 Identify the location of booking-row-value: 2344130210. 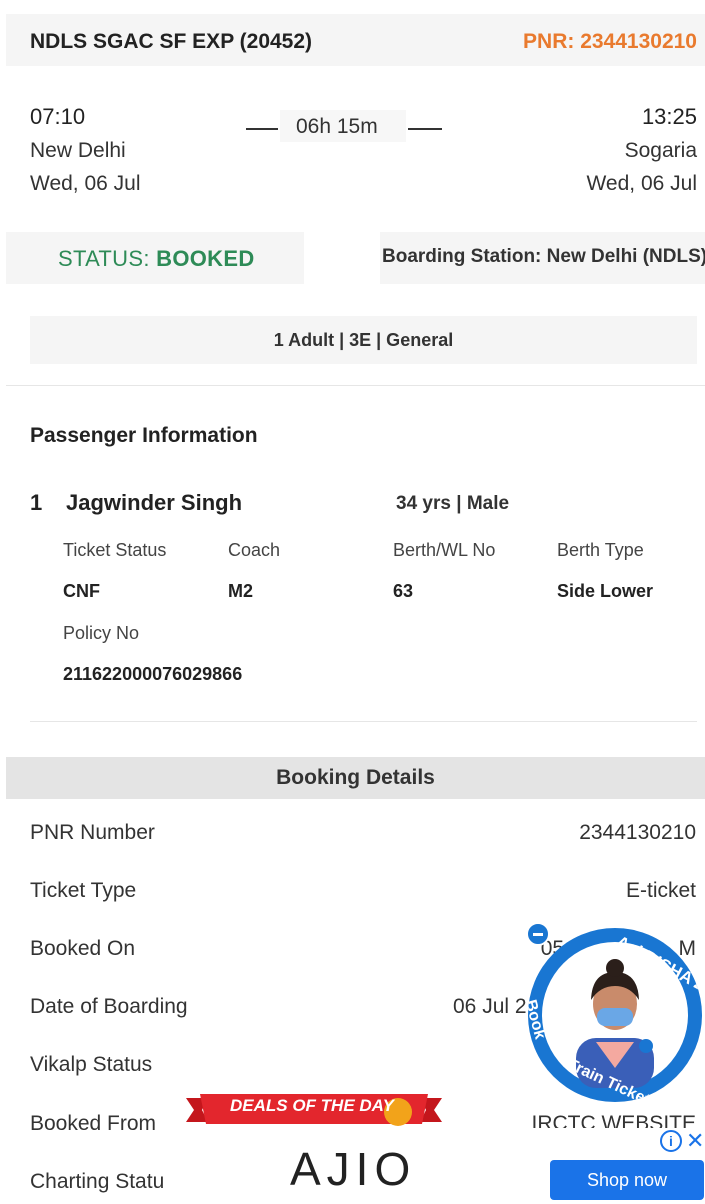
(637, 832).